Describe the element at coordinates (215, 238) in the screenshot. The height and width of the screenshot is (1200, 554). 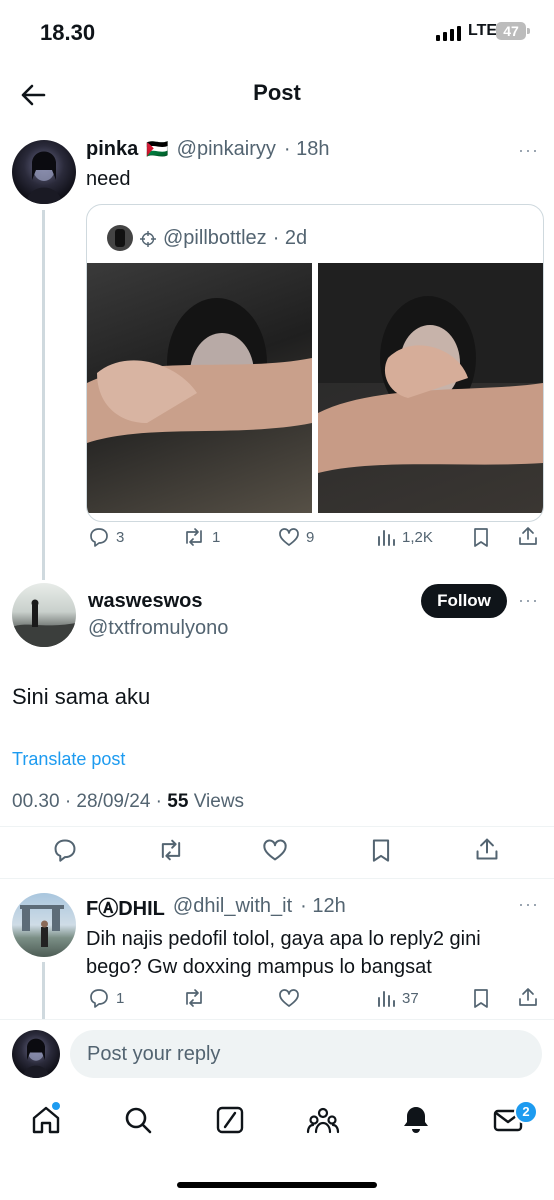
I see `quote-handle: @pillbottlez` at that location.